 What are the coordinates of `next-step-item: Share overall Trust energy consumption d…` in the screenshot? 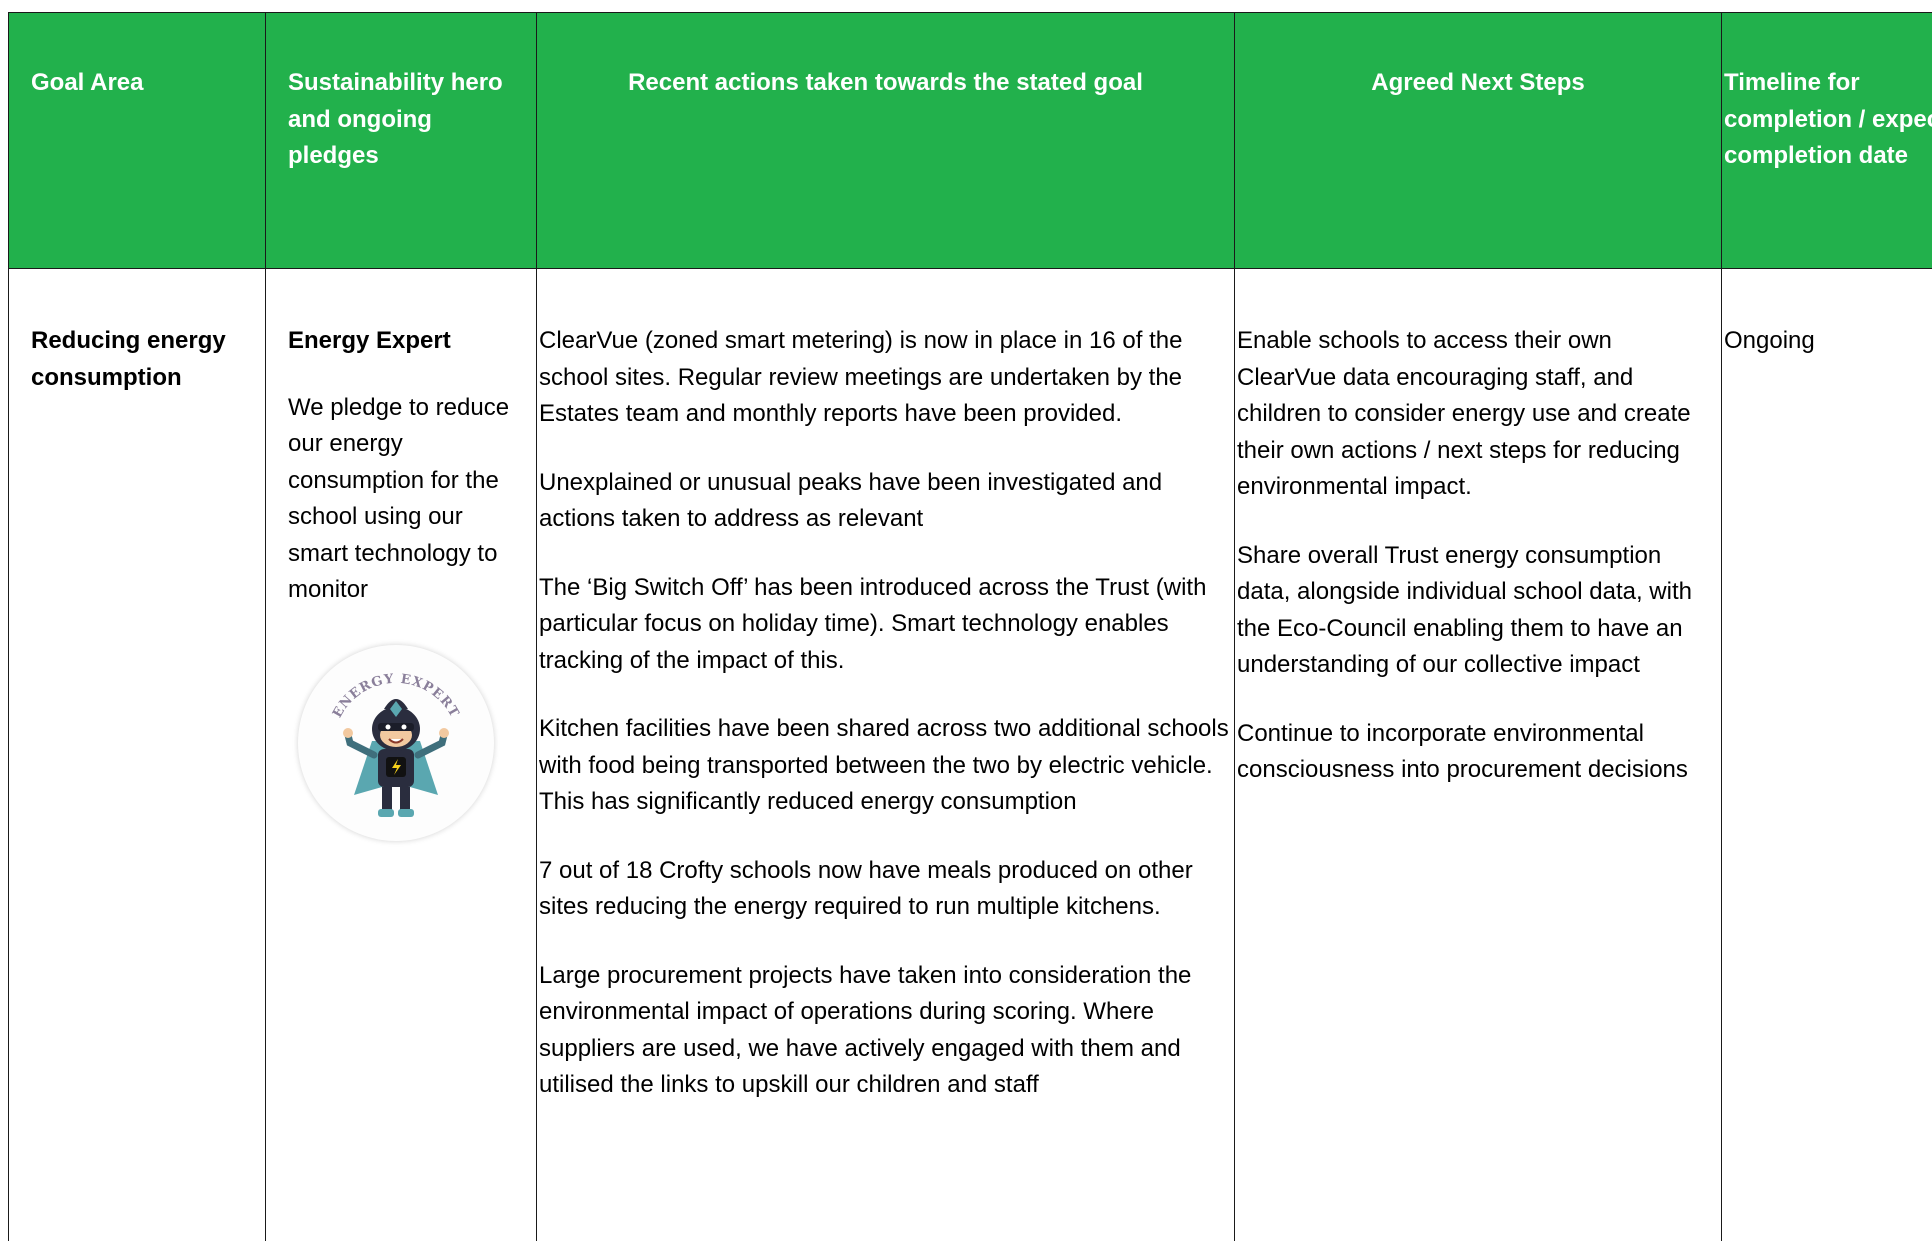 It's located at (1464, 610).